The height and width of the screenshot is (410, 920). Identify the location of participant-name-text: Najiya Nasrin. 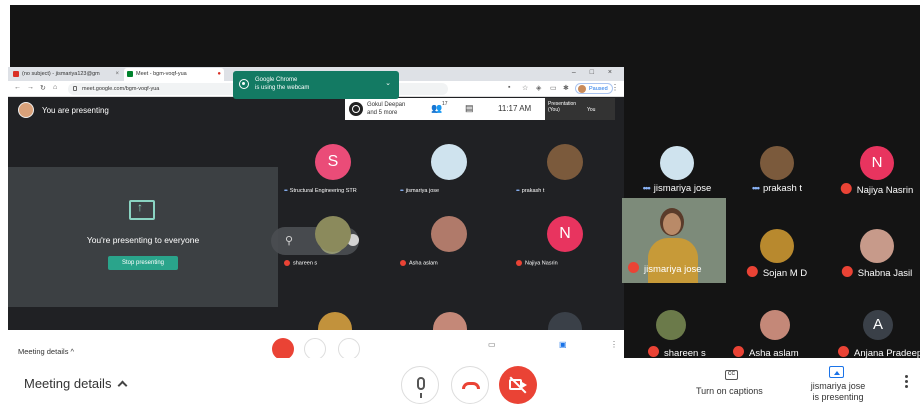
(541, 263).